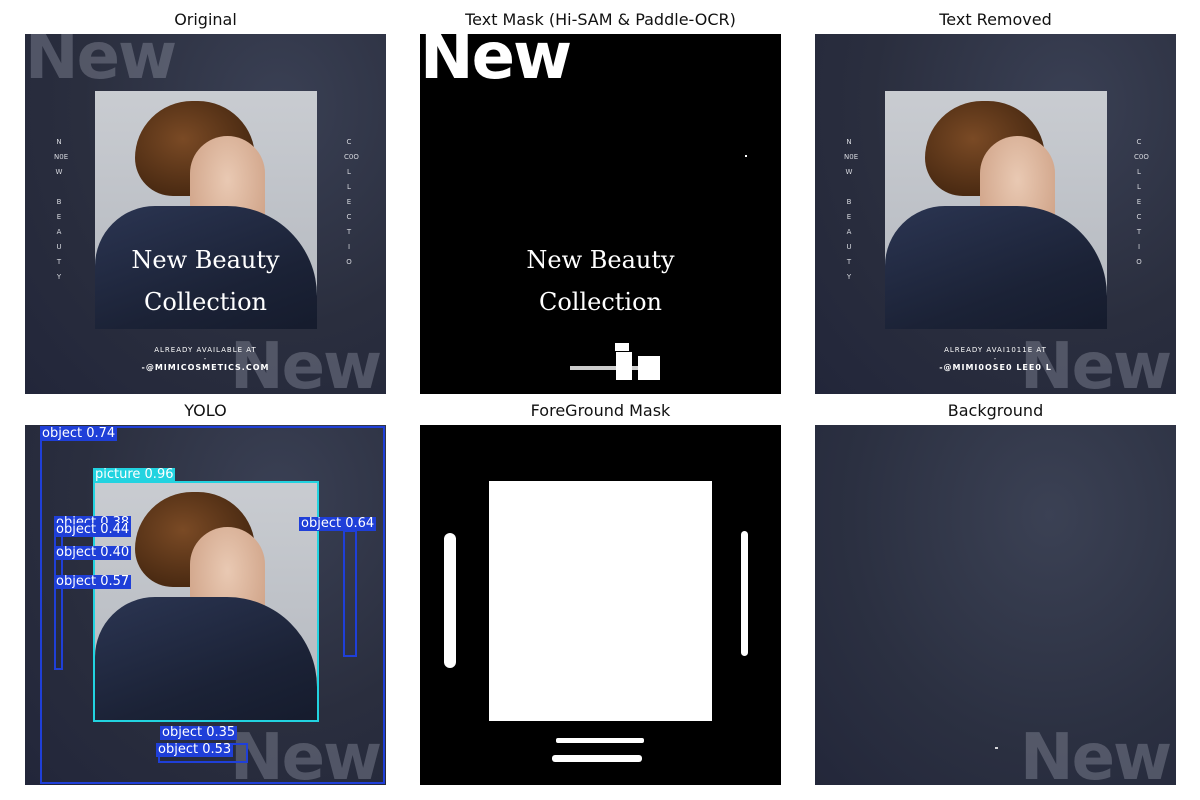 Image resolution: width=1200 pixels, height=800 pixels. What do you see at coordinates (744, 593) in the screenshot?
I see `mask-right-column` at bounding box center [744, 593].